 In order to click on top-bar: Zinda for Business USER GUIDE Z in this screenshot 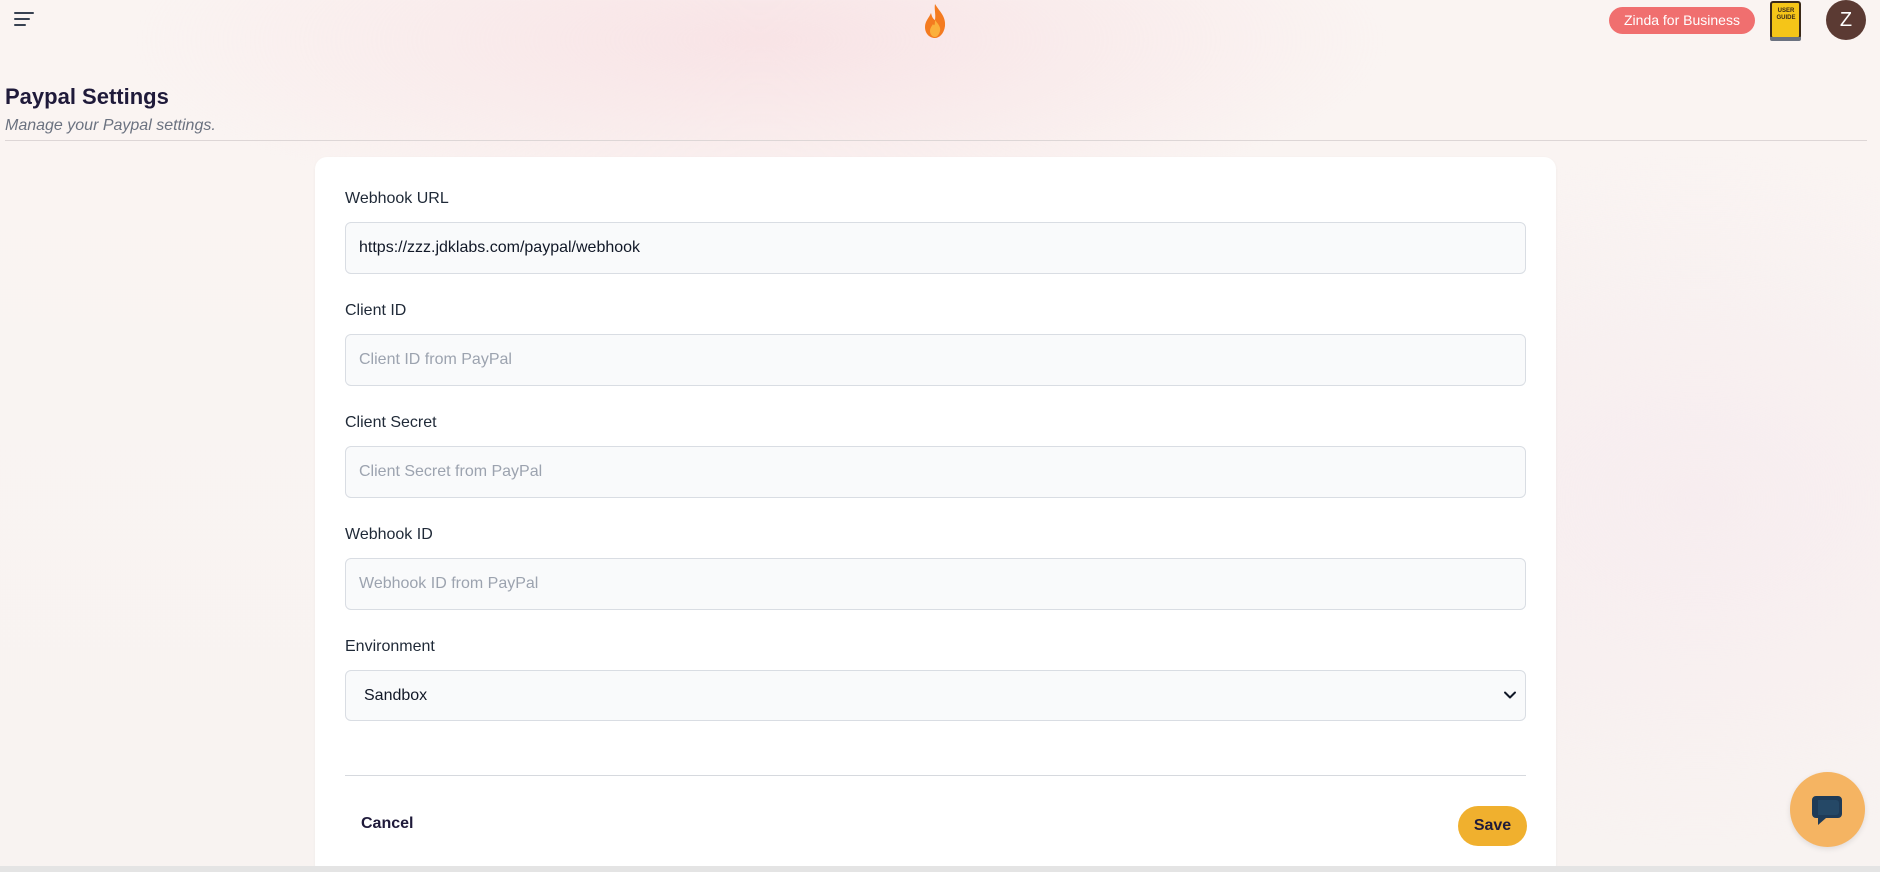, I will do `click(940, 21)`.